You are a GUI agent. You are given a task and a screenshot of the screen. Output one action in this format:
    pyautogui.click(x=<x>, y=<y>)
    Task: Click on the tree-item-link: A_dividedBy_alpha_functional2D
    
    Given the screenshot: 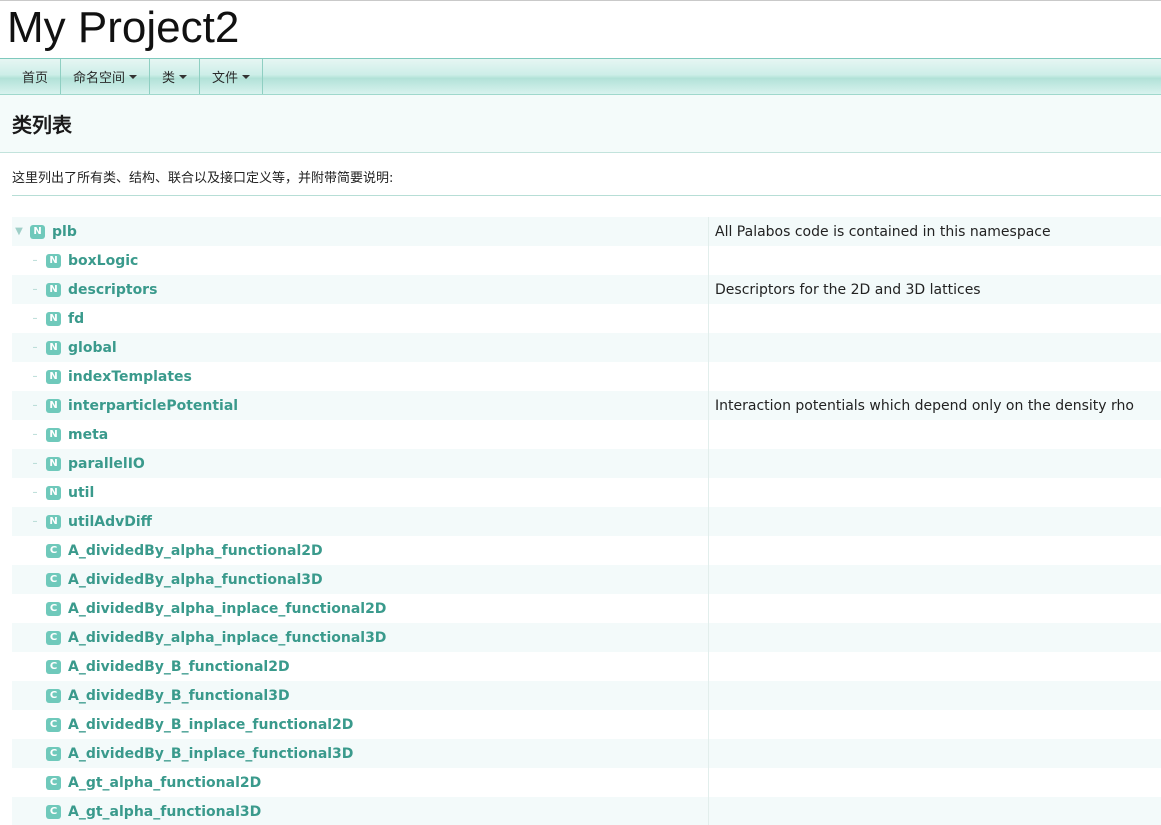 What is the action you would take?
    pyautogui.click(x=195, y=551)
    